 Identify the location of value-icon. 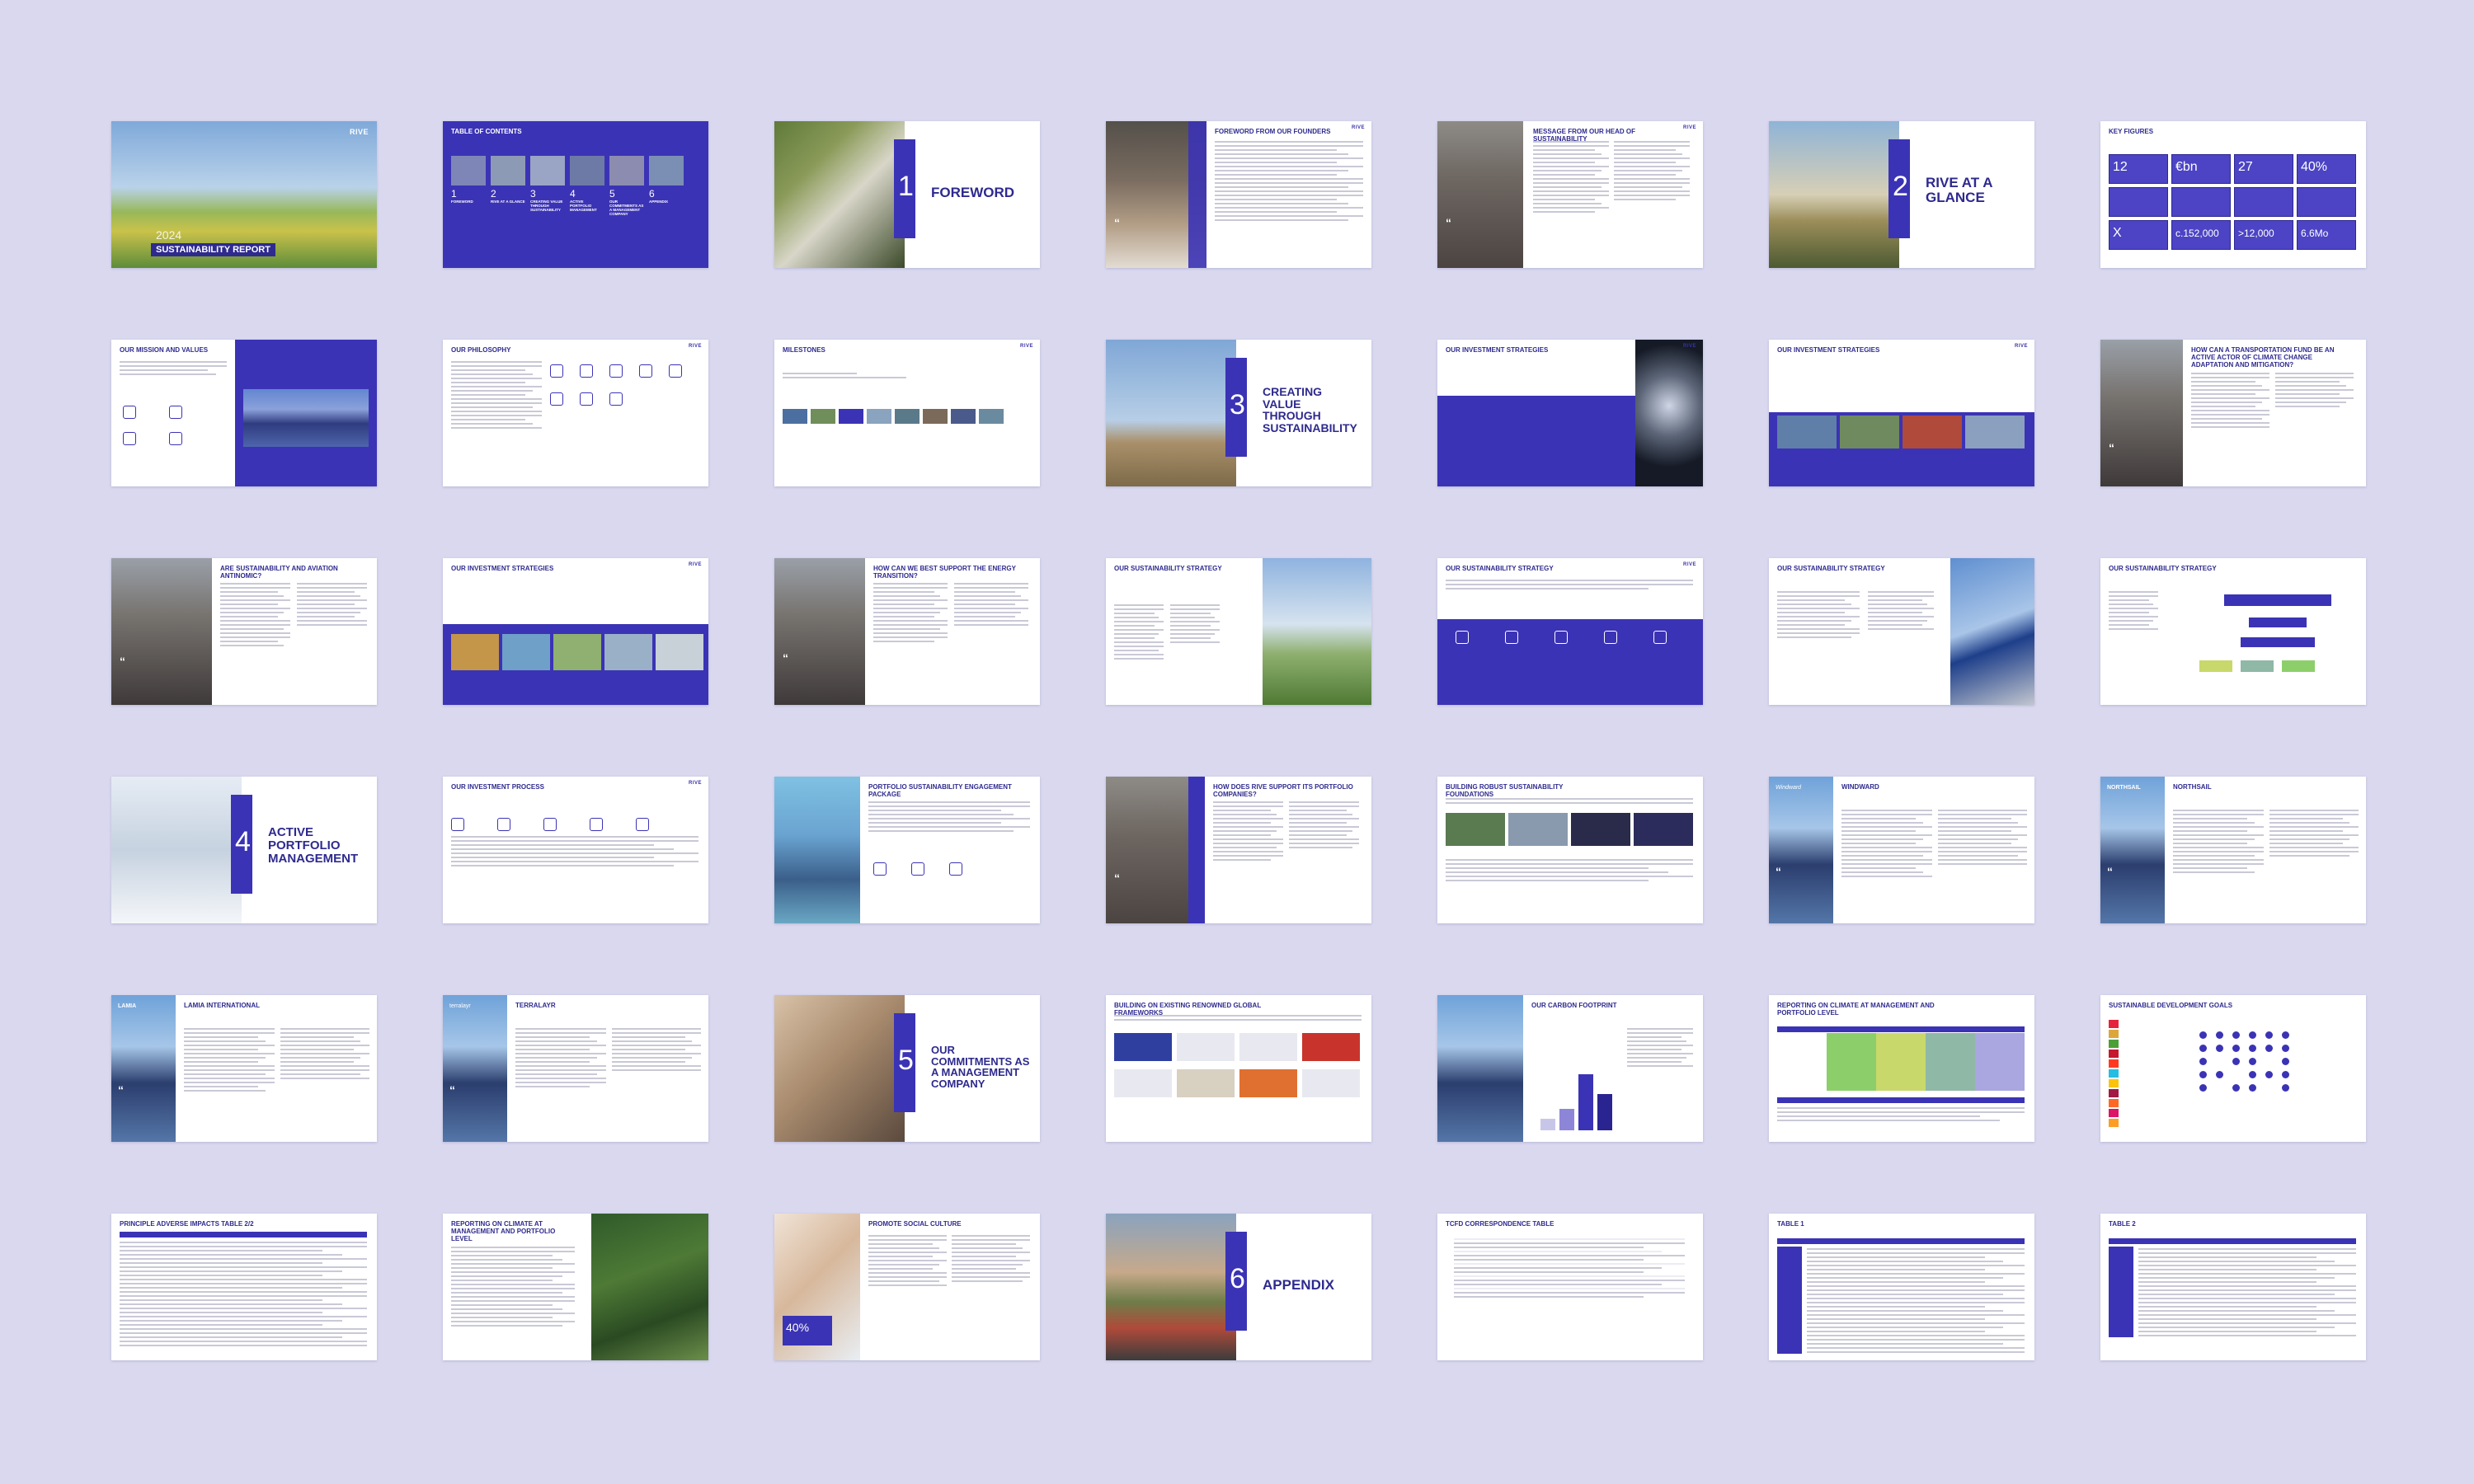
(175, 412).